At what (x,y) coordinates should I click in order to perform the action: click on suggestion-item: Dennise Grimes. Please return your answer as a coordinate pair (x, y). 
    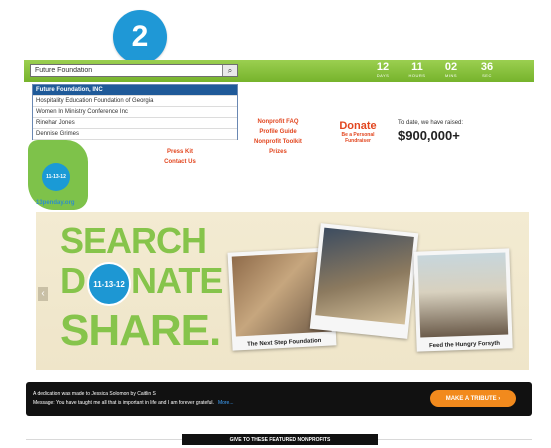
    Looking at the image, I should click on (135, 134).